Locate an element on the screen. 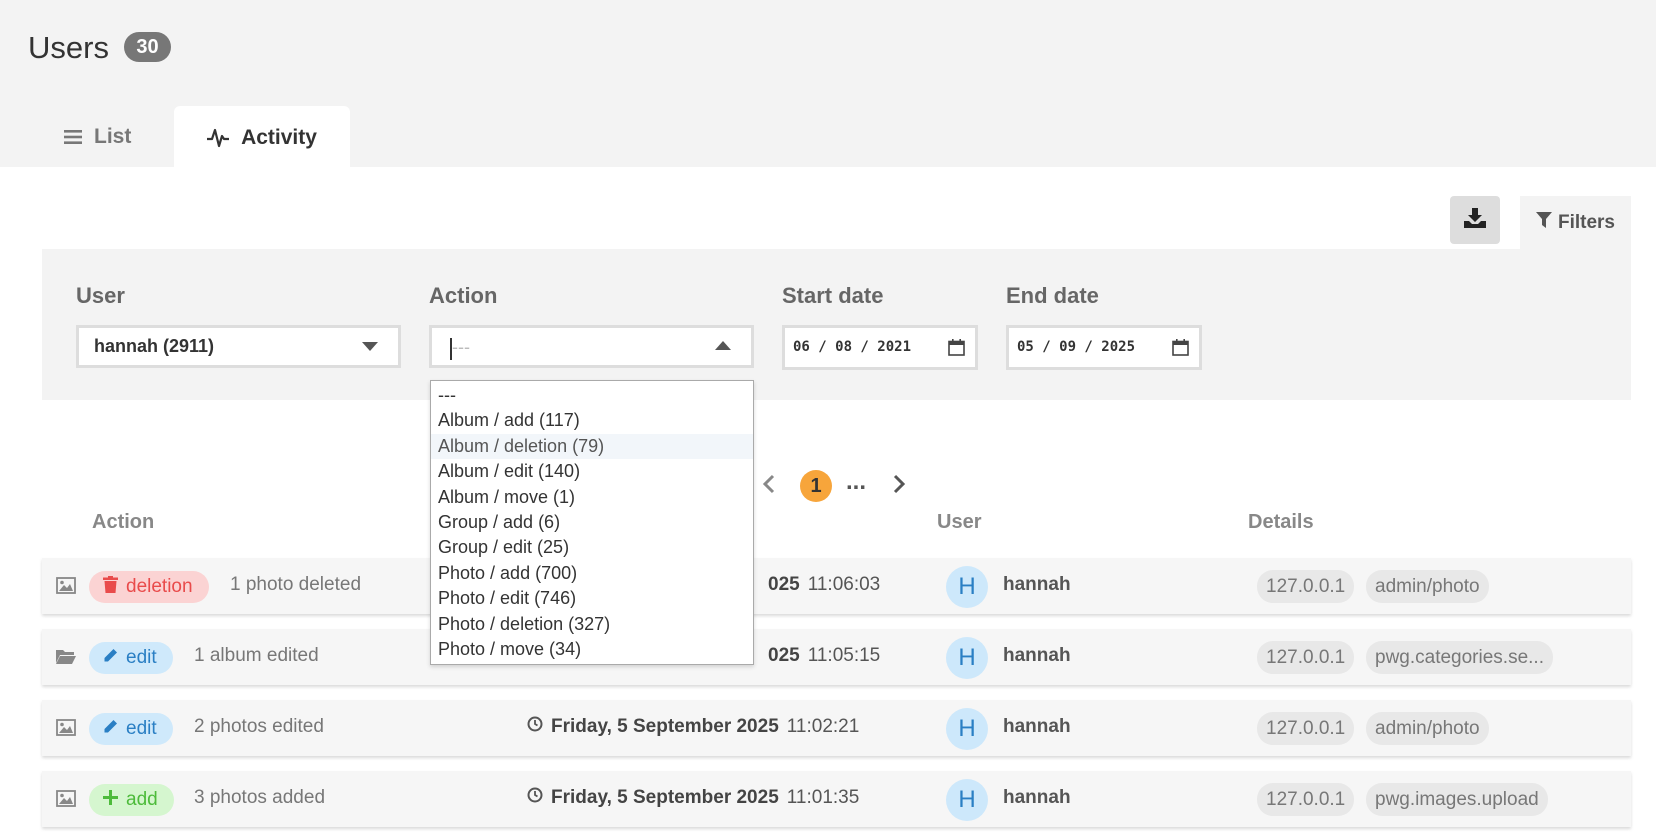 The width and height of the screenshot is (1656, 833). user-select: hannah (2911) is located at coordinates (238, 346).